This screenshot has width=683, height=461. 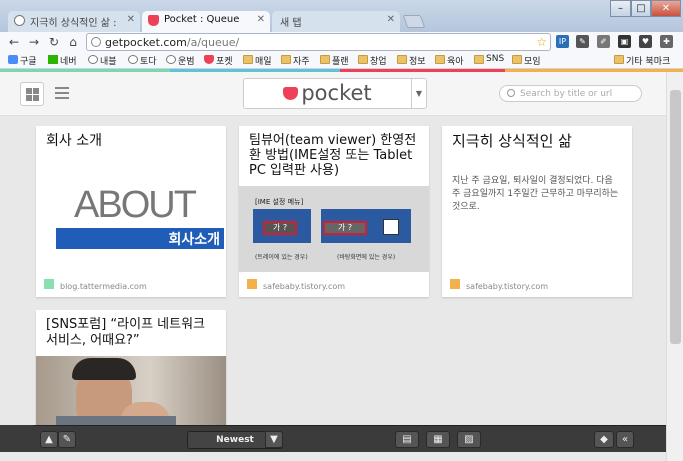 I want to click on item-thumbnail, so click(x=131, y=390).